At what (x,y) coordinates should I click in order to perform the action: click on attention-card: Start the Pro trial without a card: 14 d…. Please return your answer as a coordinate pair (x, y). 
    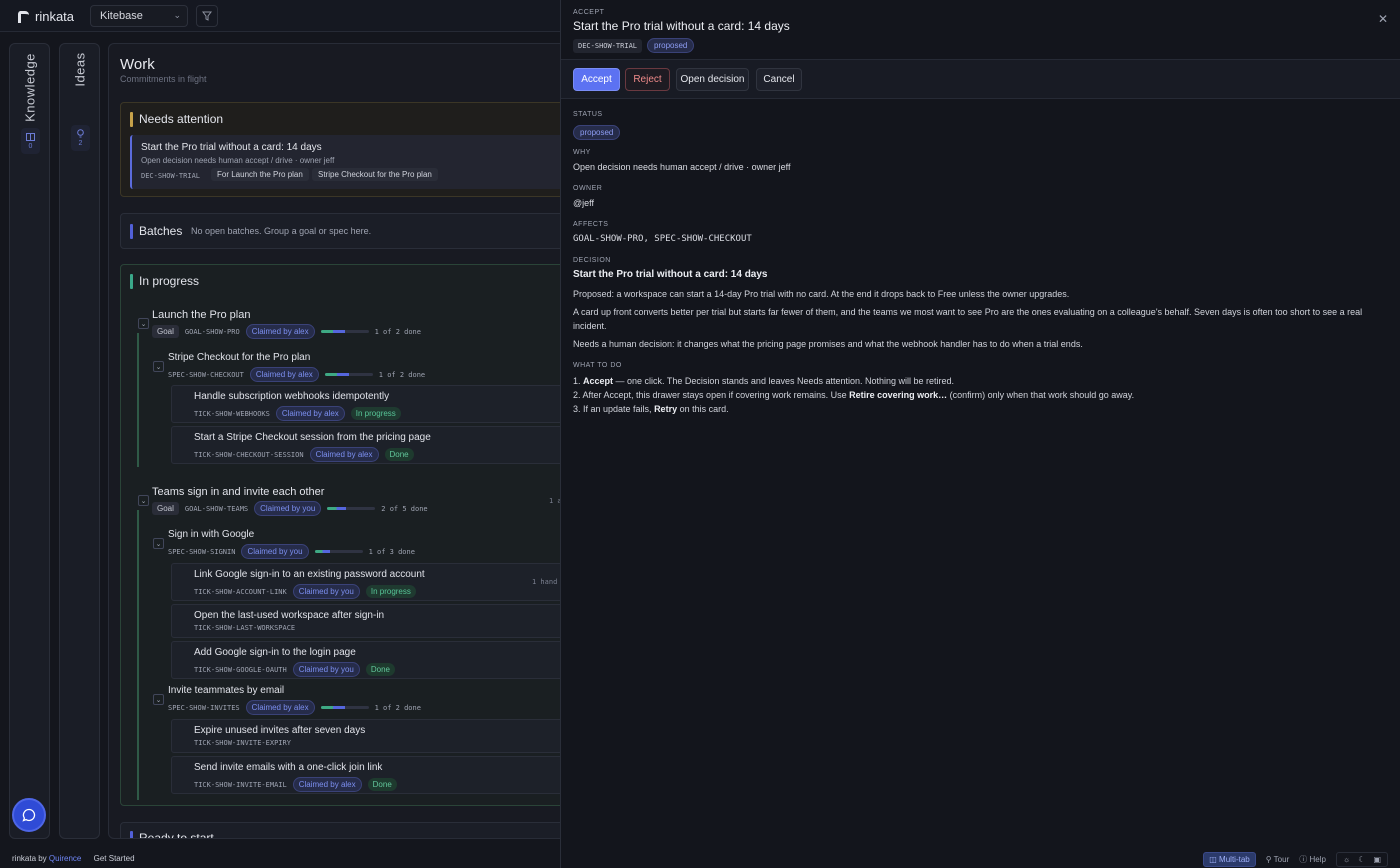
    Looking at the image, I should click on (348, 162).